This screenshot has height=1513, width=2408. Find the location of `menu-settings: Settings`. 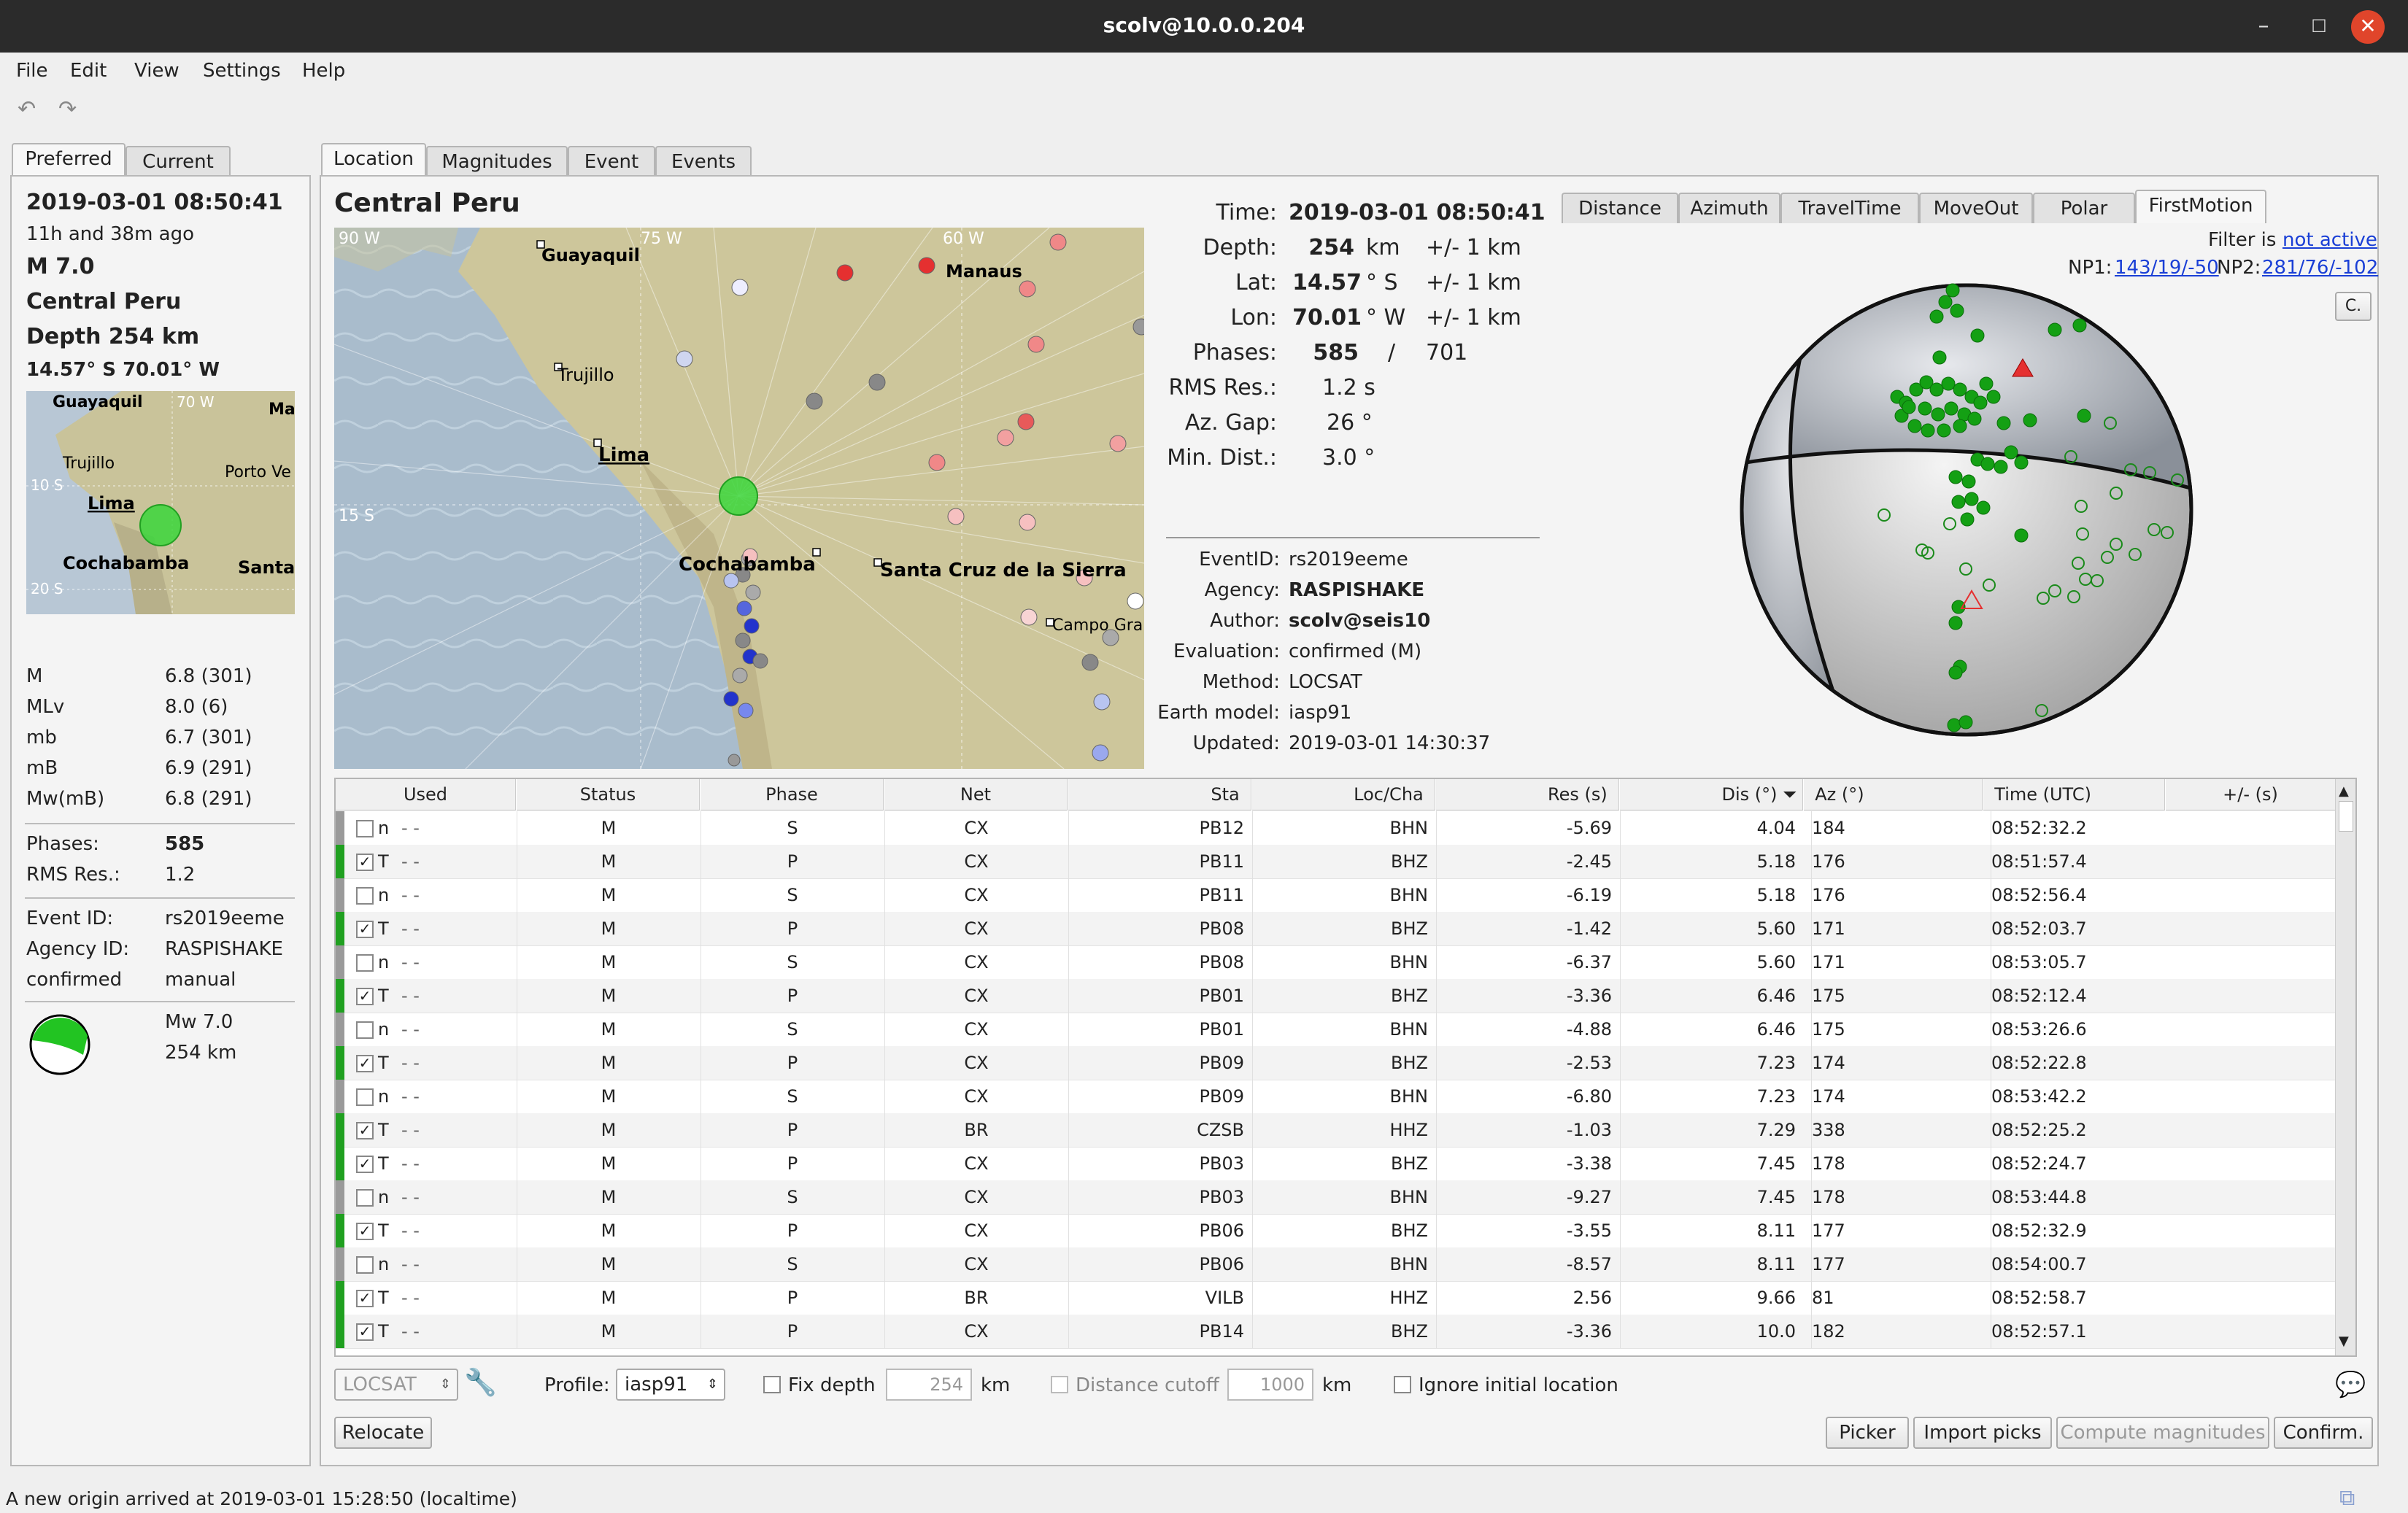

menu-settings: Settings is located at coordinates (242, 71).